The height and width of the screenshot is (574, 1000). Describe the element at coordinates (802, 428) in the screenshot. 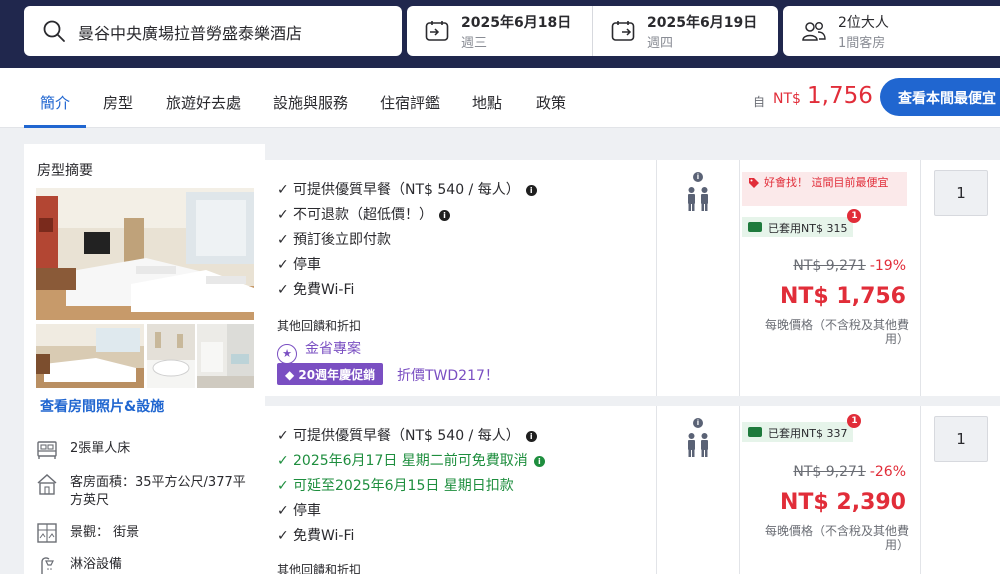

I see `coupon-applied-badge: 已套用NT$ 337 1` at that location.